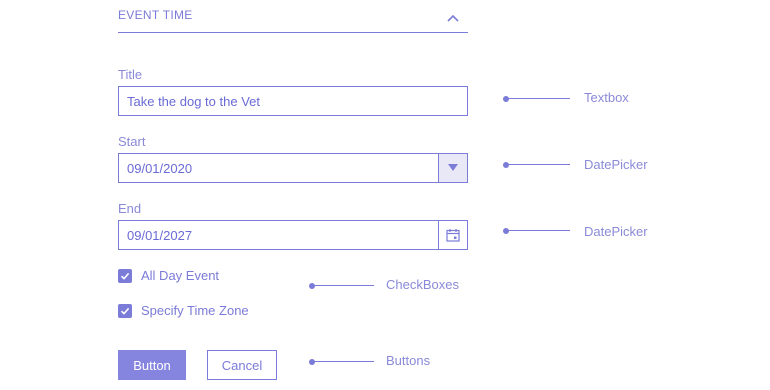 Image resolution: width=770 pixels, height=390 pixels. What do you see at coordinates (152, 365) in the screenshot?
I see `primary-button: Button` at bounding box center [152, 365].